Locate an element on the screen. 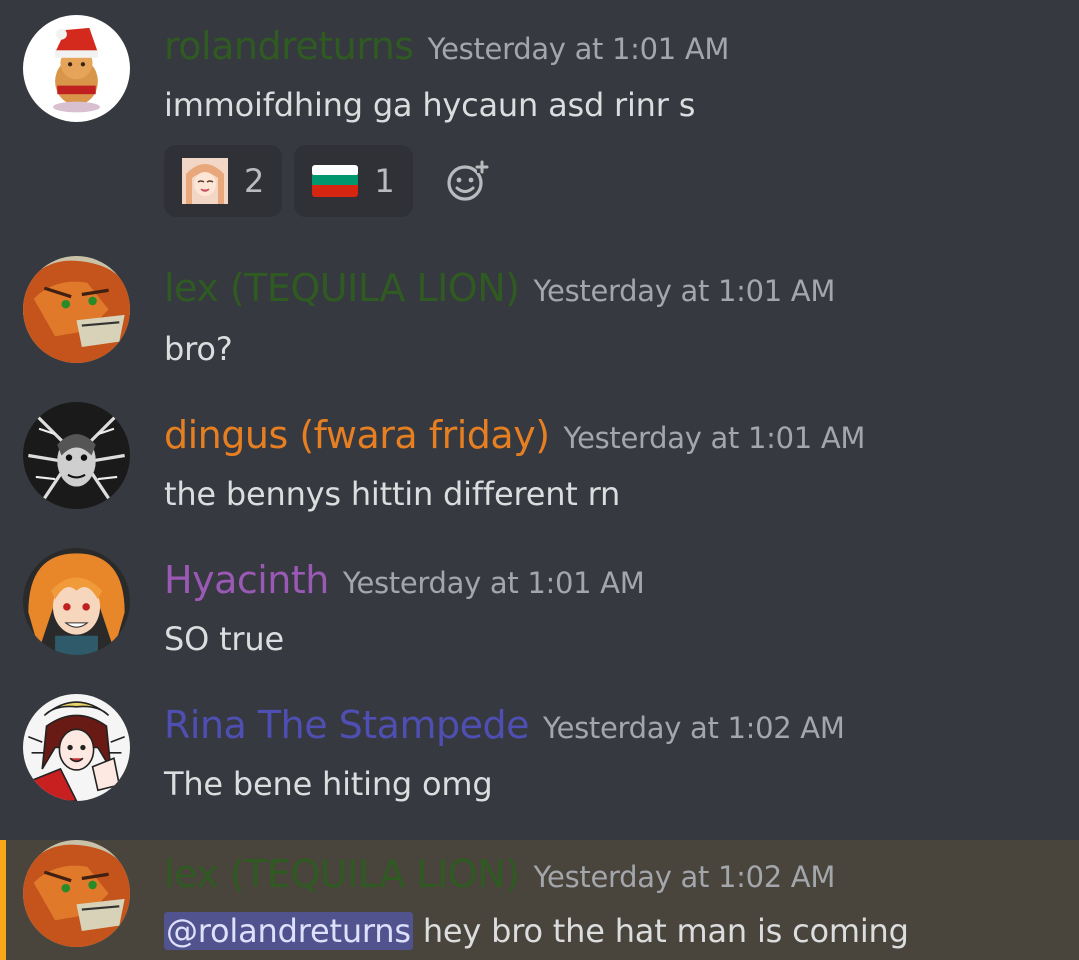  red-sketch-anime-avatar is located at coordinates (76, 747).